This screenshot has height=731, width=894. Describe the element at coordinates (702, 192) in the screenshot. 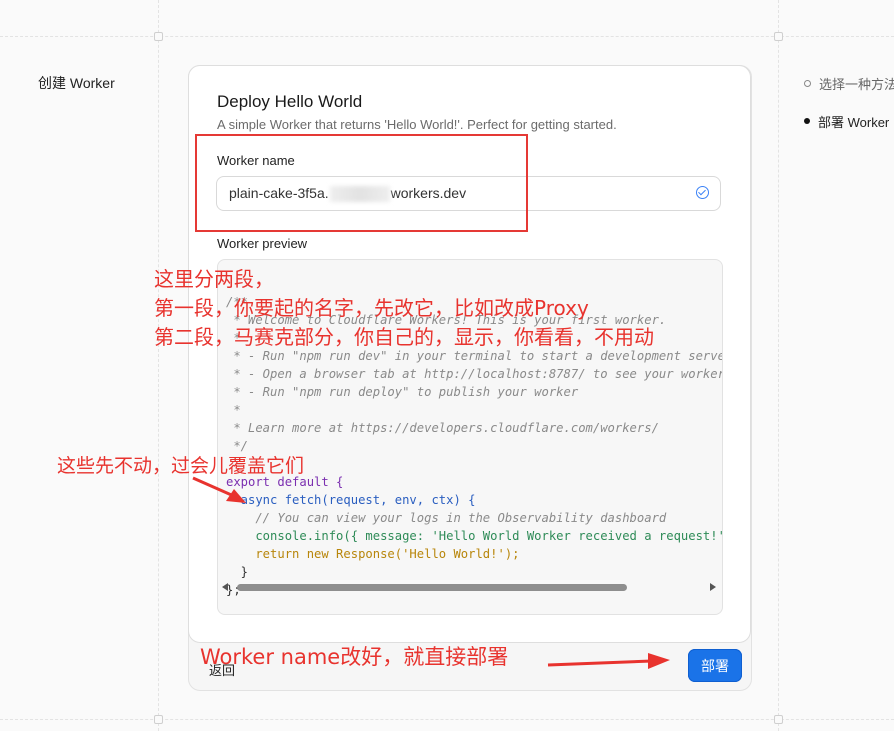

I see `check-circle-icon` at that location.